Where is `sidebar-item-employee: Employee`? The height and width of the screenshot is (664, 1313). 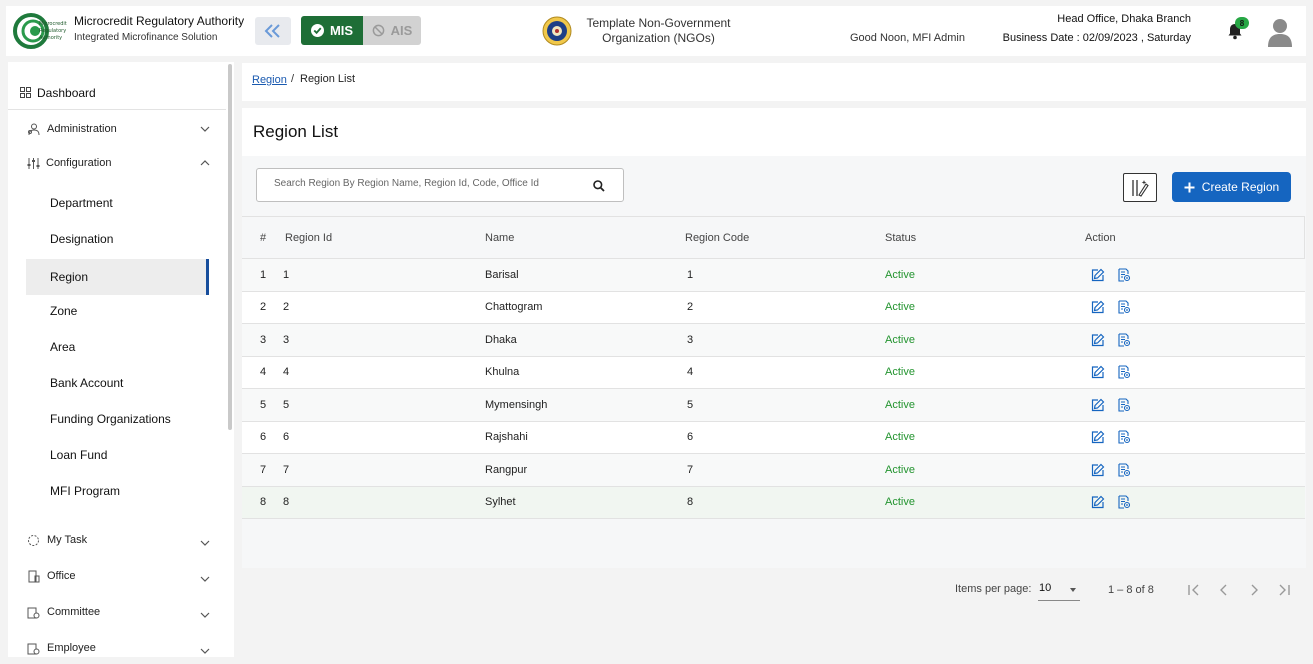
sidebar-item-employee: Employee is located at coordinates (117, 644).